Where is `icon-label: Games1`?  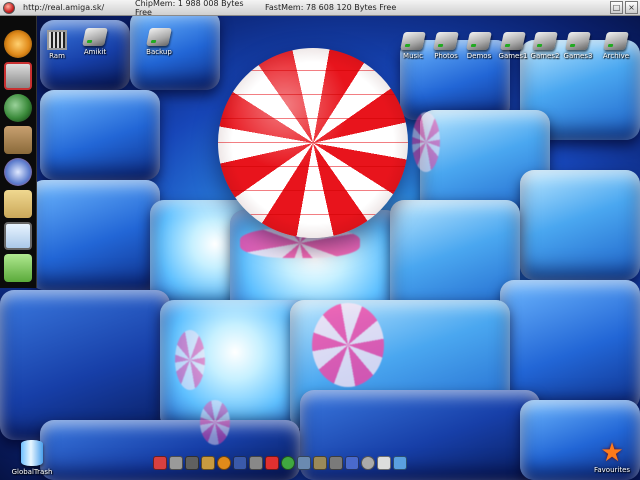 icon-label: Games1 is located at coordinates (513, 56).